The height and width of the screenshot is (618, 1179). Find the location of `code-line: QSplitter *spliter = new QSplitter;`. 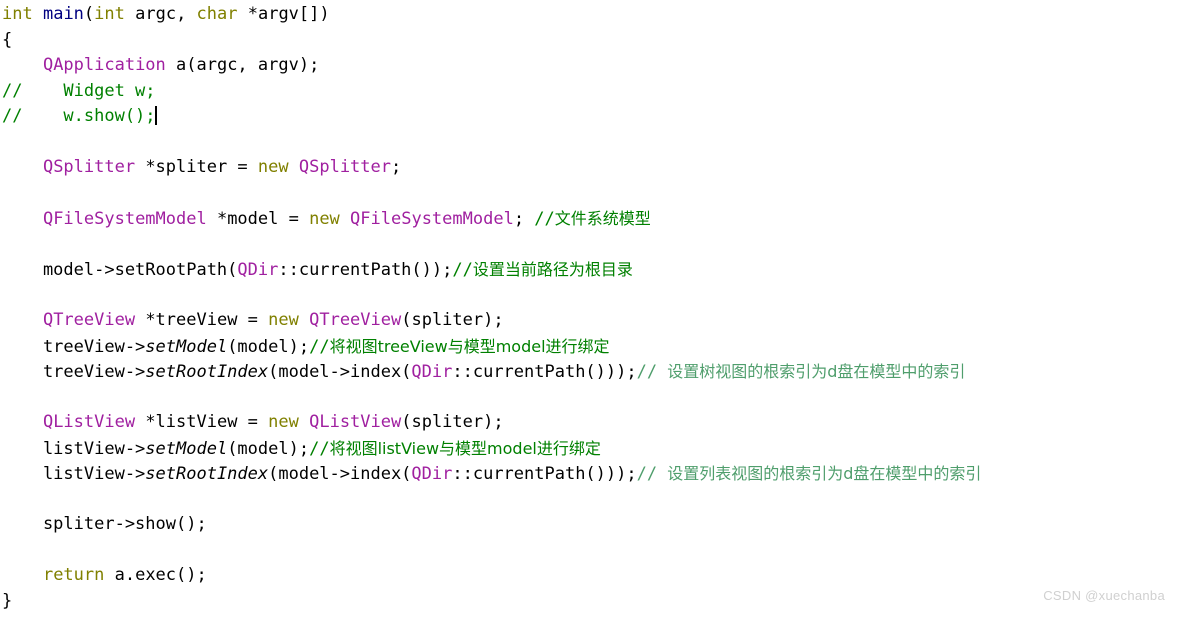

code-line: QSplitter *spliter = new QSplitter; is located at coordinates (491, 168).